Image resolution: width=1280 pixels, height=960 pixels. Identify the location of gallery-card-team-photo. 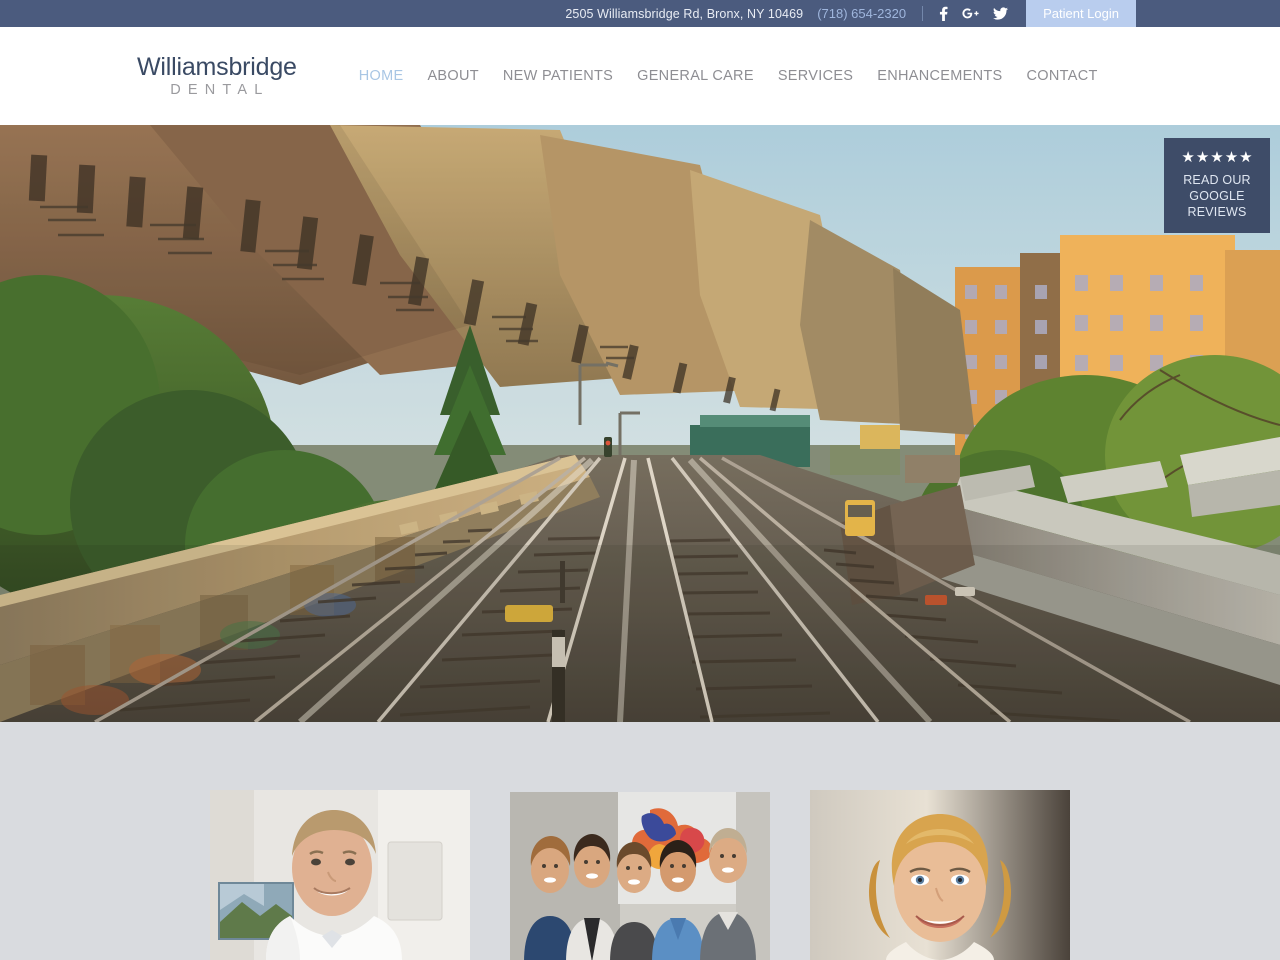
(640, 876).